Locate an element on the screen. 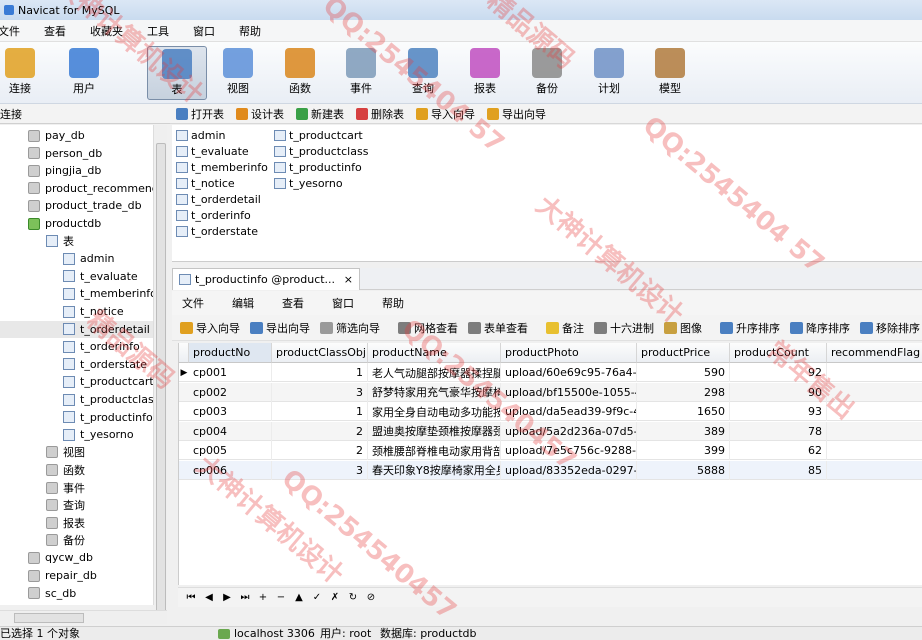  menu-file: 文件 is located at coordinates (15, 31).